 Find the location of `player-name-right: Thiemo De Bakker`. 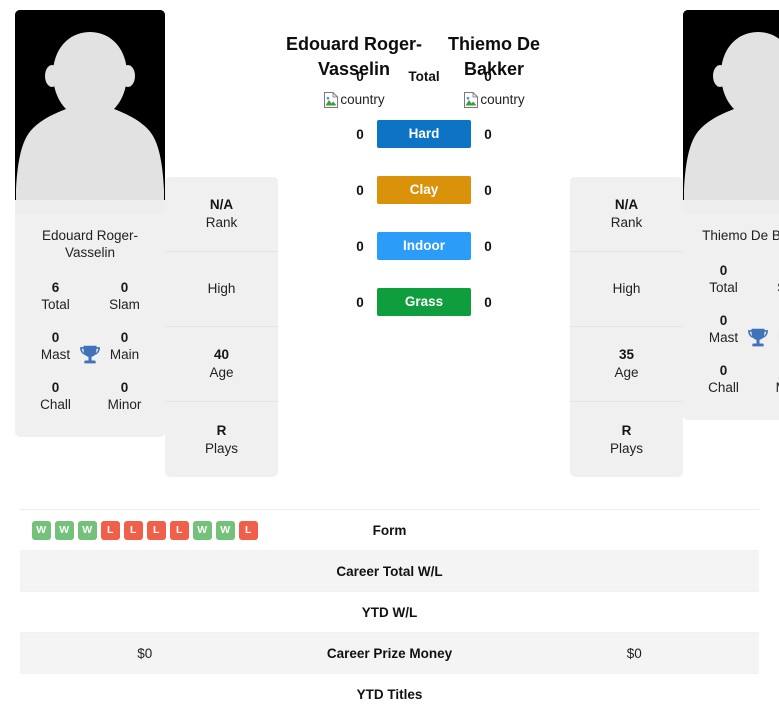

player-name-right: Thiemo De Bakker is located at coordinates (740, 235).